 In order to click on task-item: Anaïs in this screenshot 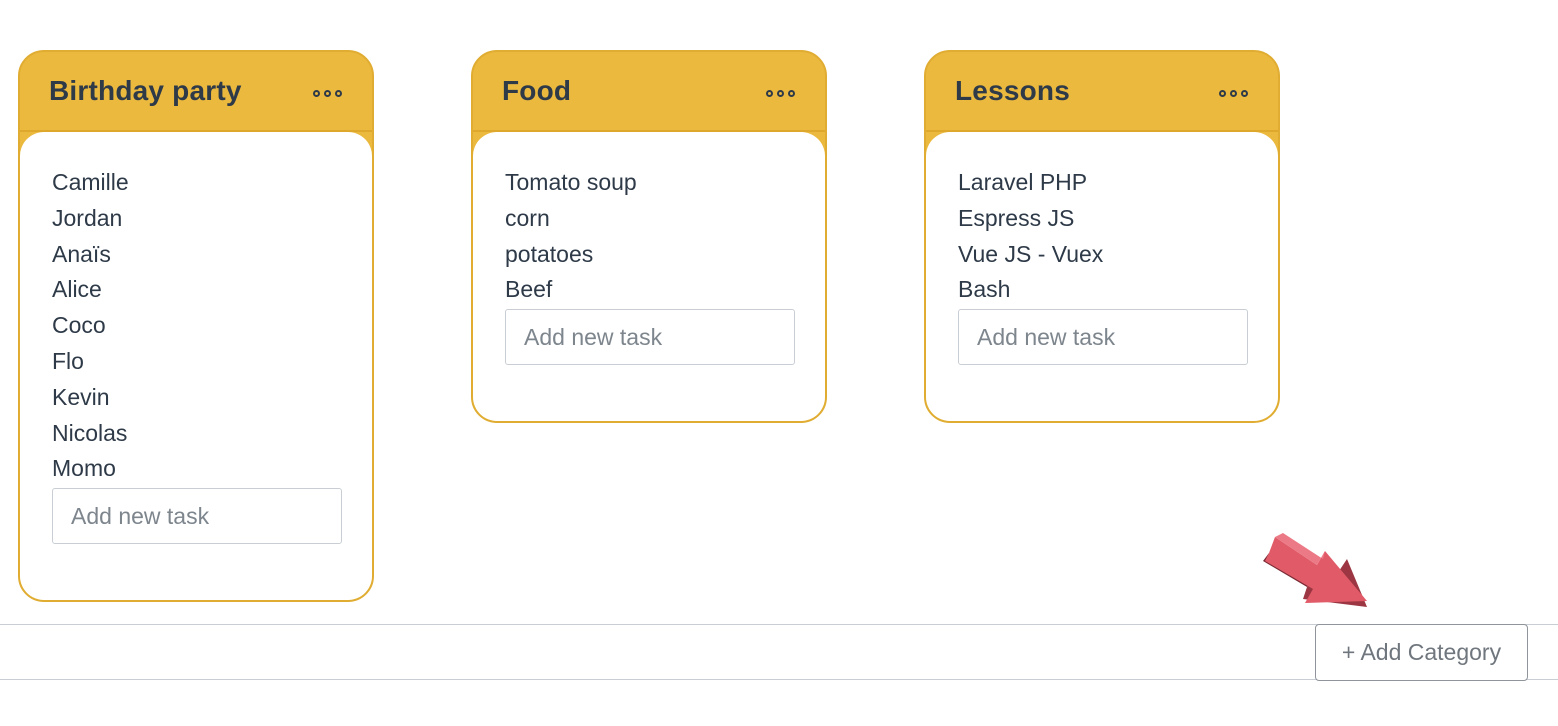, I will do `click(196, 255)`.